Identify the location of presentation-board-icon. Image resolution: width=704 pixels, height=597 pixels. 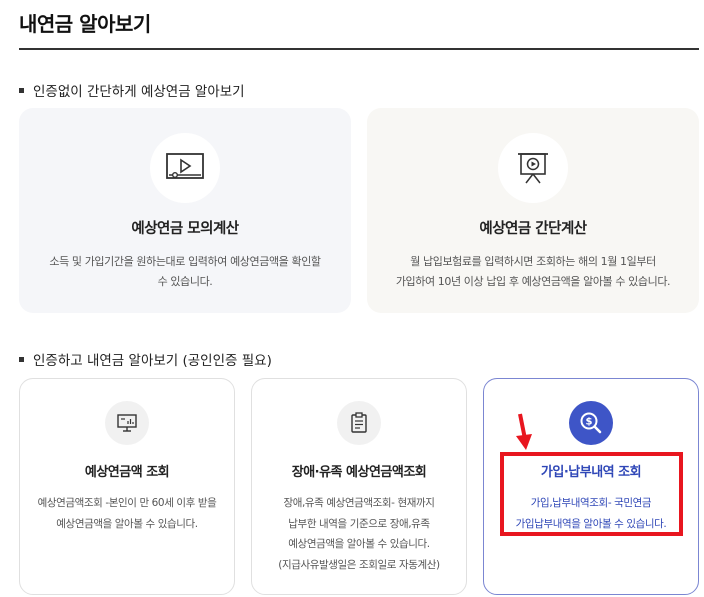
(533, 168).